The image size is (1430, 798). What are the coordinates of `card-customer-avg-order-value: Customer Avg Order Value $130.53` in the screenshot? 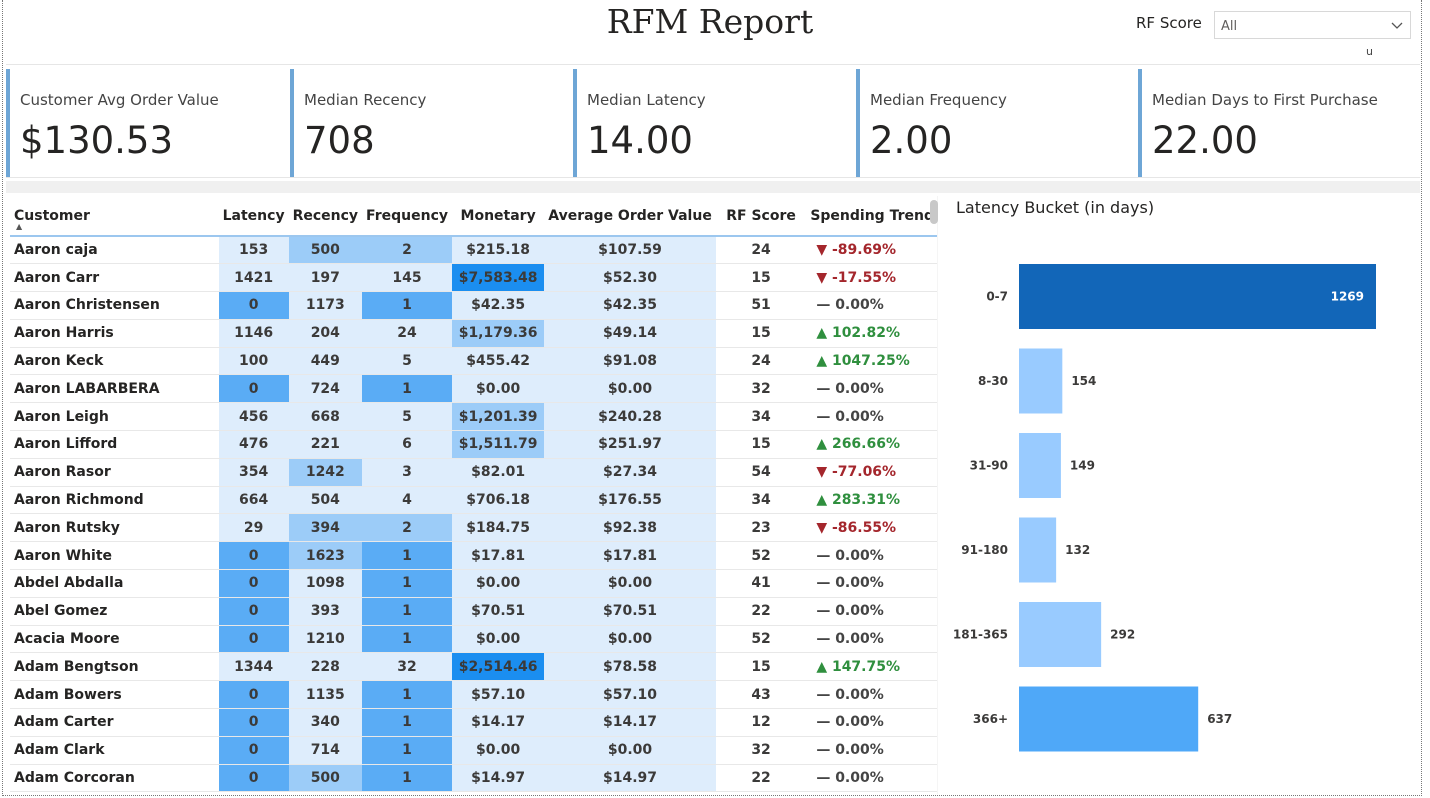 It's located at (145, 123).